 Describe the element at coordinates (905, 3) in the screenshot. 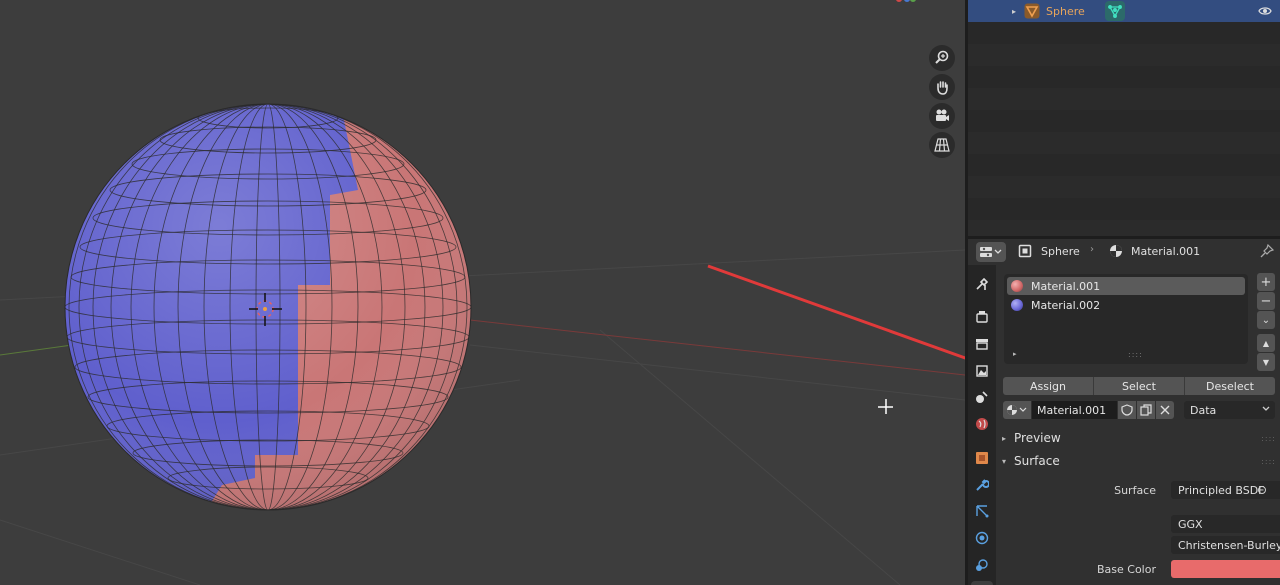

I see `axis-gizmo-icon` at that location.